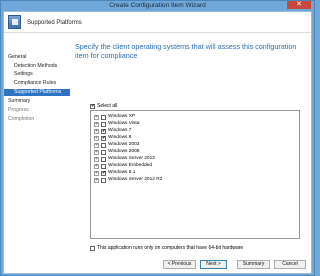 This screenshot has height=276, width=320. Describe the element at coordinates (37, 66) in the screenshot. I see `nav-item-detection-methods: Detection Methods` at that location.